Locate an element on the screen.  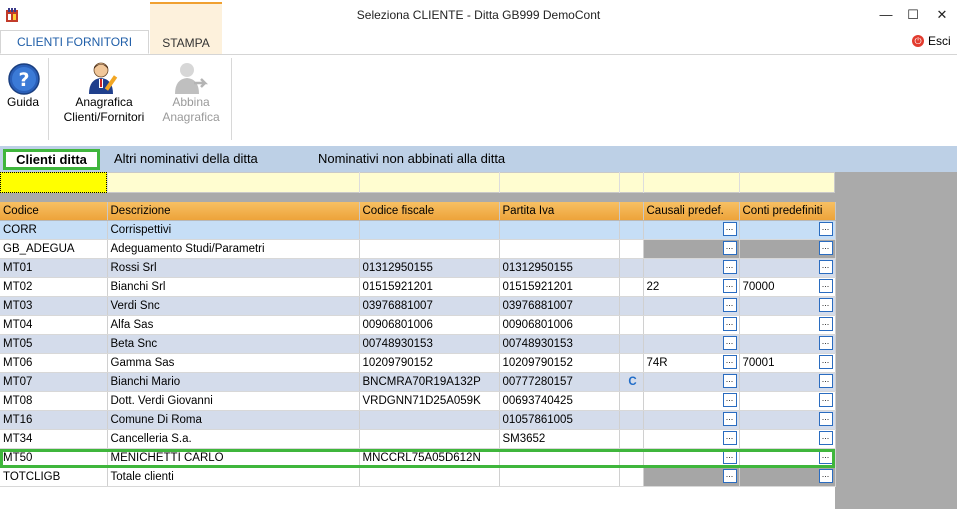
subtab-clienti-ditta: Clienti ditta is located at coordinates (51, 159).